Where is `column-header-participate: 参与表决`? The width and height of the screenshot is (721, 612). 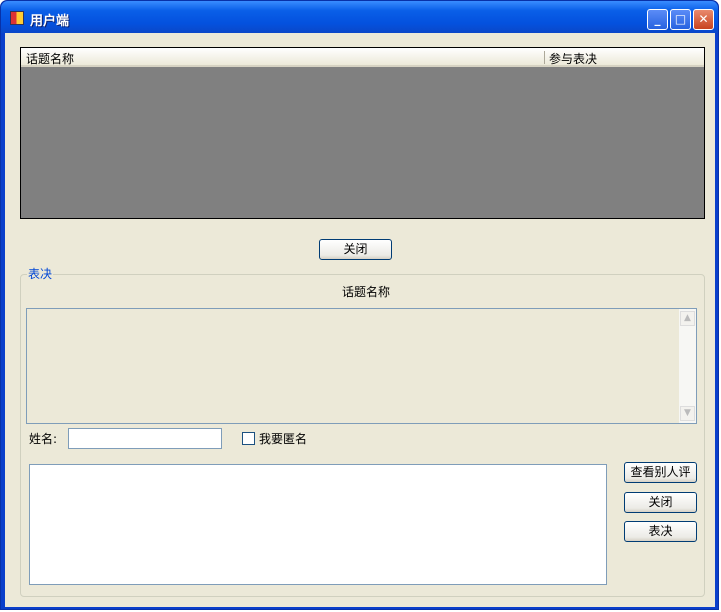 column-header-participate: 参与表决 is located at coordinates (573, 58).